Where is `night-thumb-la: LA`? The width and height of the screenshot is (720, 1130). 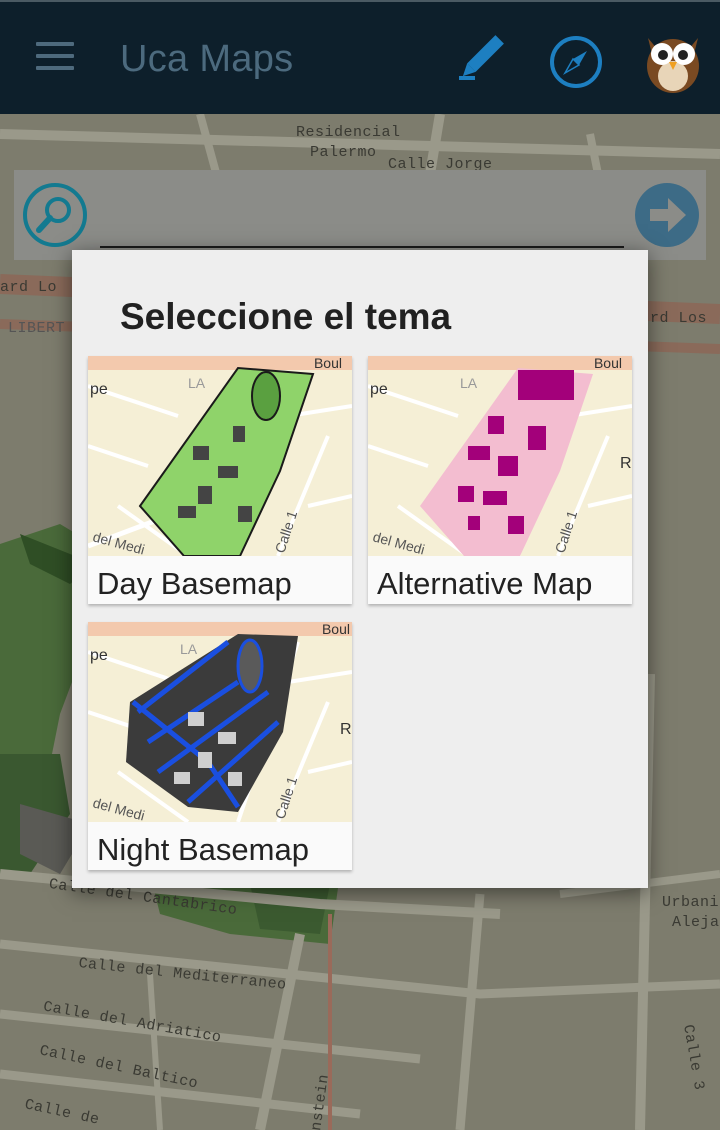
night-thumb-la: LA is located at coordinates (189, 649).